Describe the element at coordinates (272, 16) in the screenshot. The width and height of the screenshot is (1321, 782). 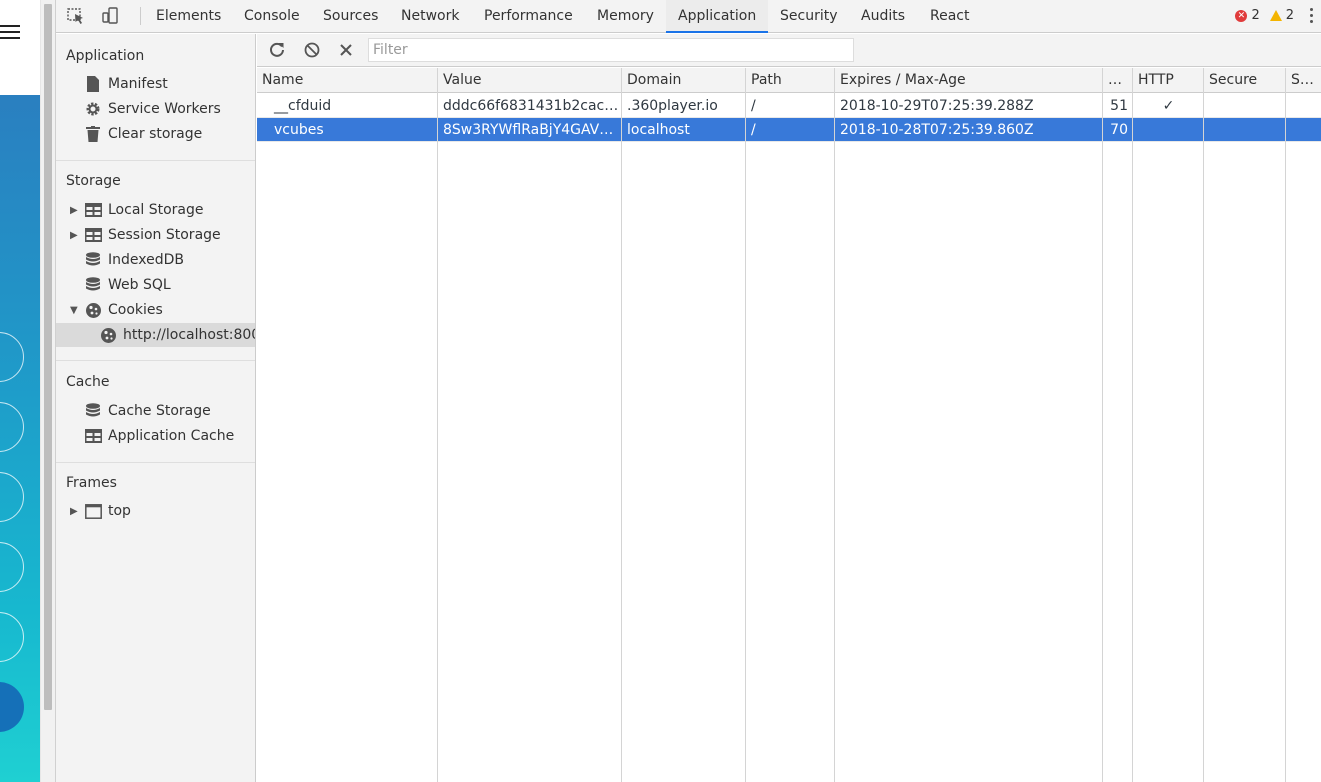
I see `tab-console: Console` at that location.